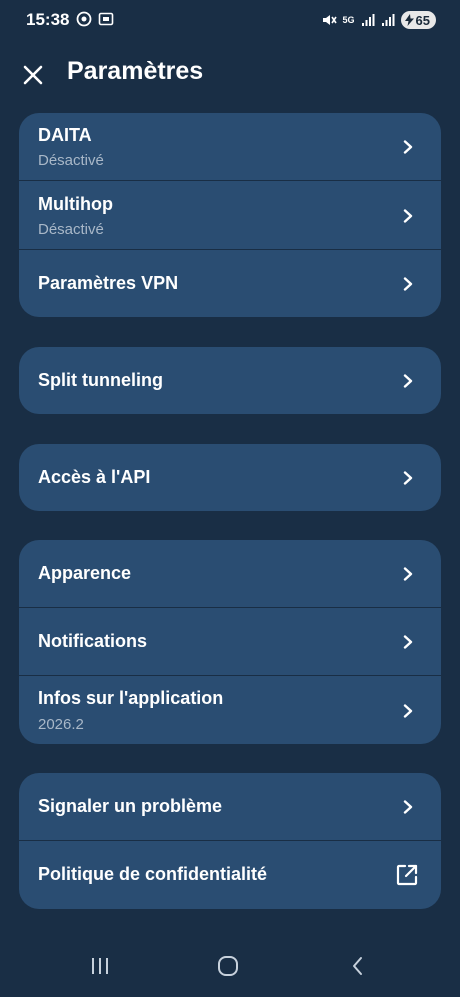 The height and width of the screenshot is (997, 460). What do you see at coordinates (108, 283) in the screenshot?
I see `row-label: Paramètres VPN` at bounding box center [108, 283].